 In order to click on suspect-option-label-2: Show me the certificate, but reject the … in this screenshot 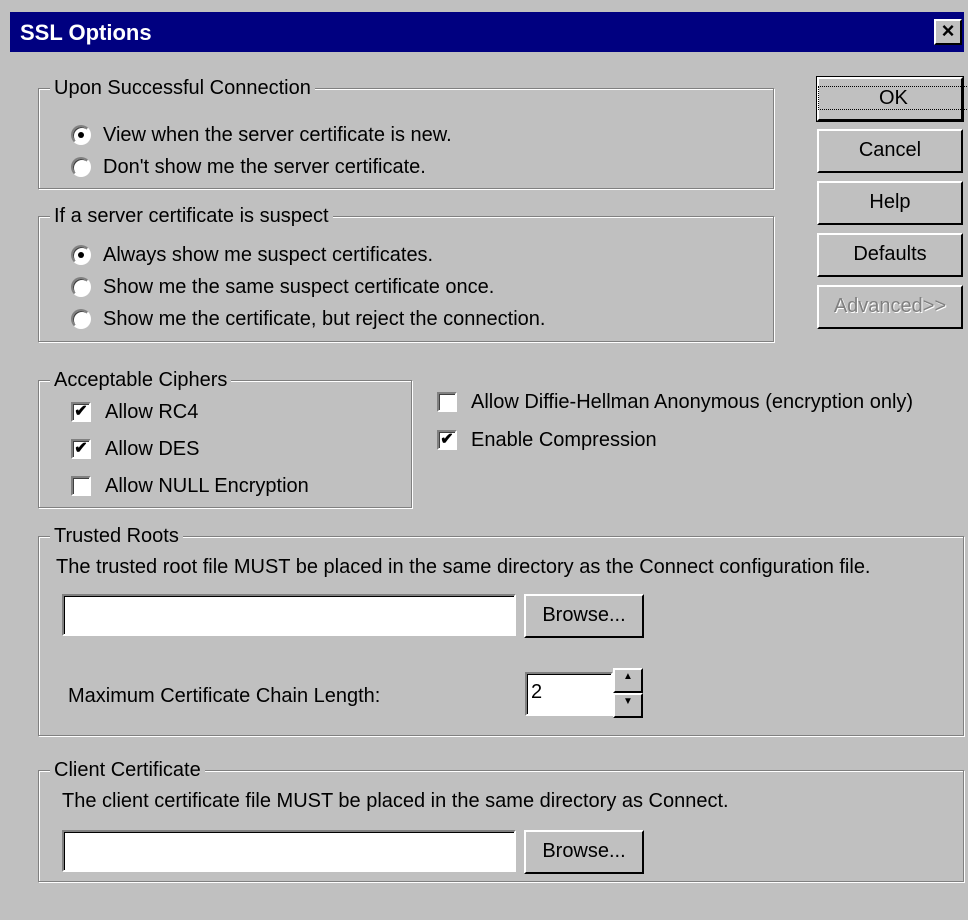, I will do `click(324, 319)`.